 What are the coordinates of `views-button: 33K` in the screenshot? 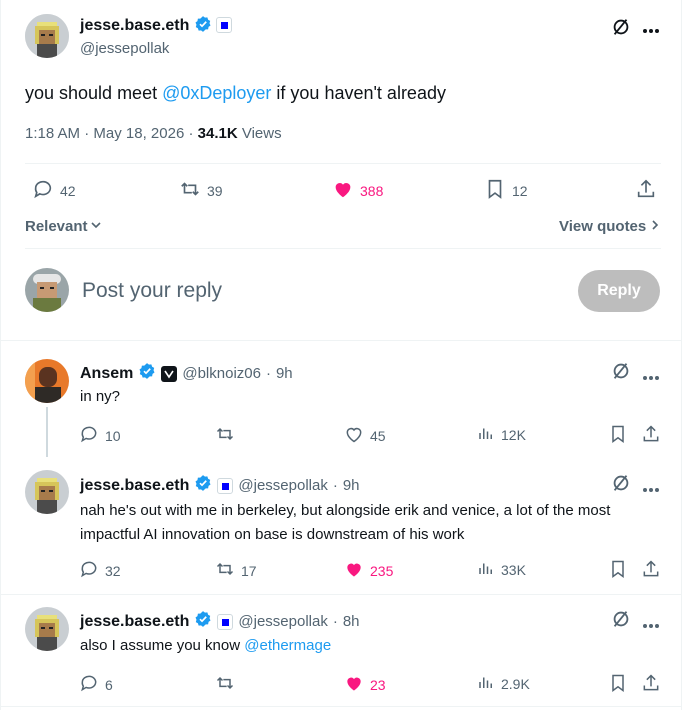 It's located at (501, 569).